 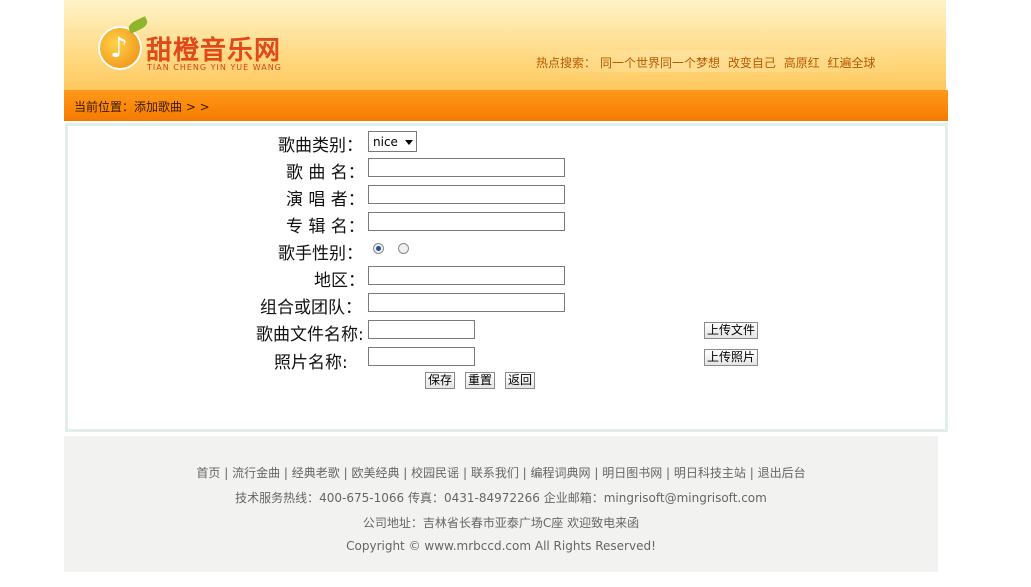 I want to click on breadcrumb: 当前位置：添加歌曲 > >, so click(x=142, y=107).